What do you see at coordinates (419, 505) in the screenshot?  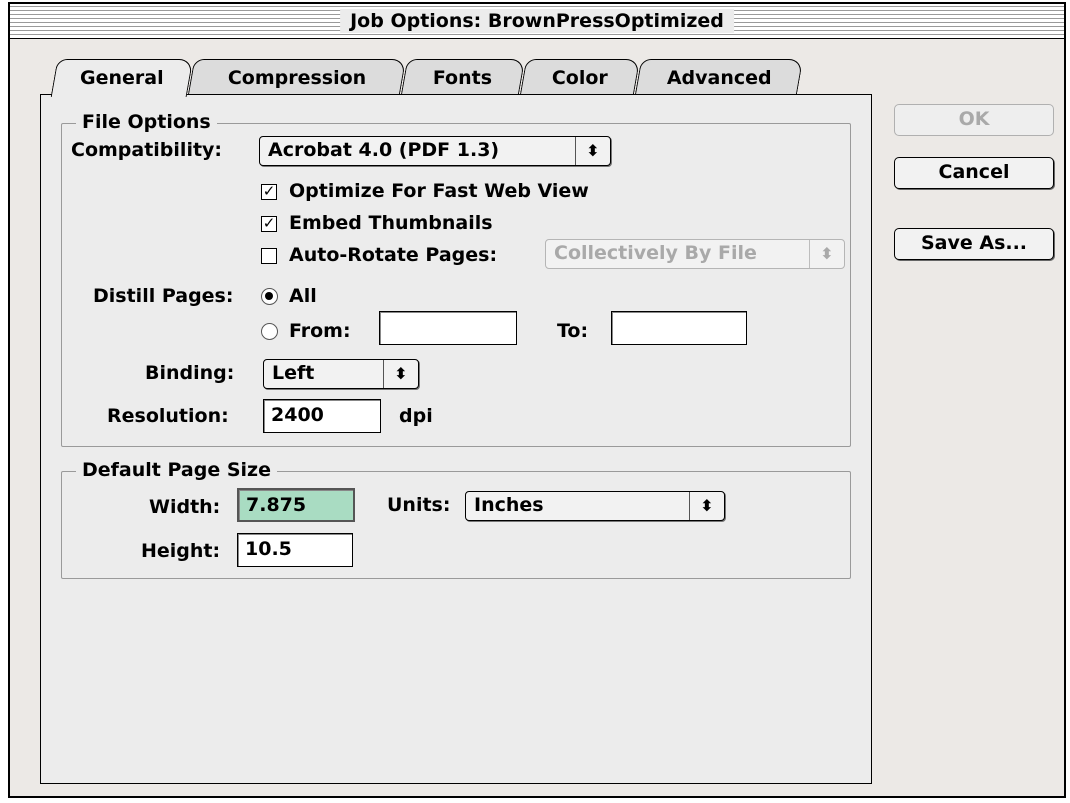 I see `units-label: Units:` at bounding box center [419, 505].